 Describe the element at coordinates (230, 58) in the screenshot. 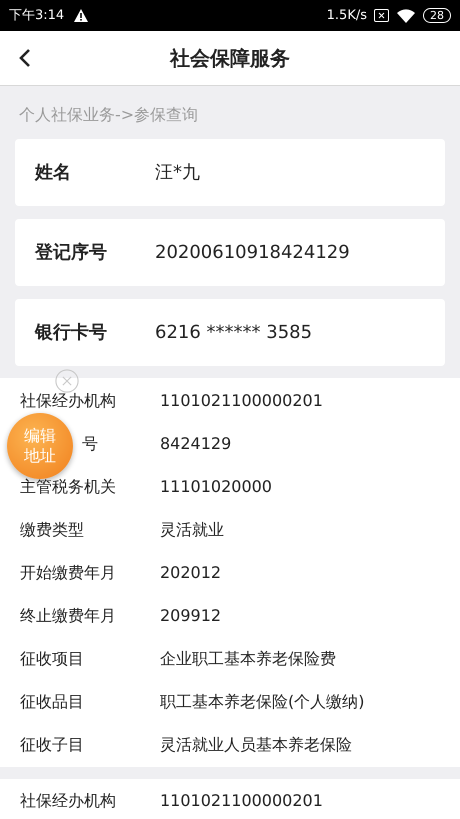

I see `page-title: 社会保障服务` at that location.